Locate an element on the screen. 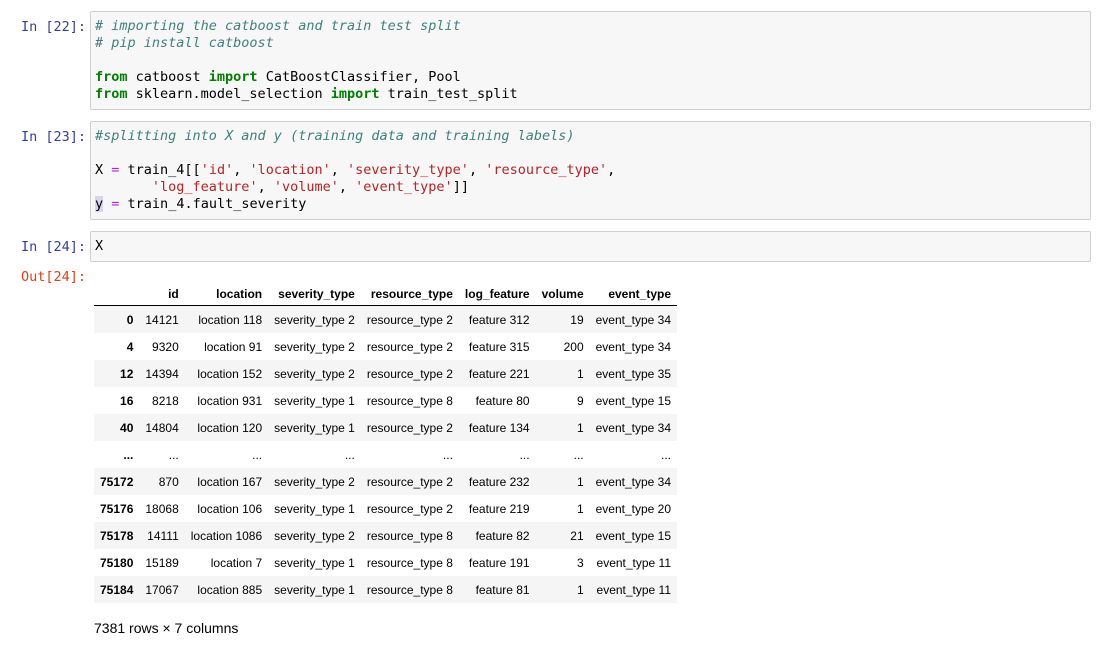 This screenshot has width=1103, height=649. code-input-area: X is located at coordinates (590, 246).